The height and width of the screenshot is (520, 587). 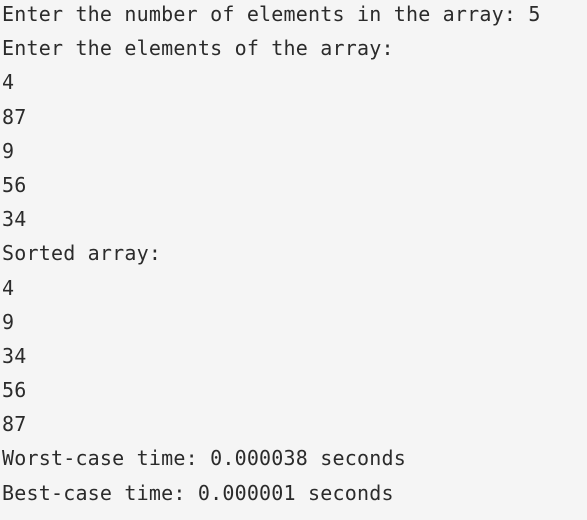 I want to click on sorted-element: 9, so click(x=8, y=321).